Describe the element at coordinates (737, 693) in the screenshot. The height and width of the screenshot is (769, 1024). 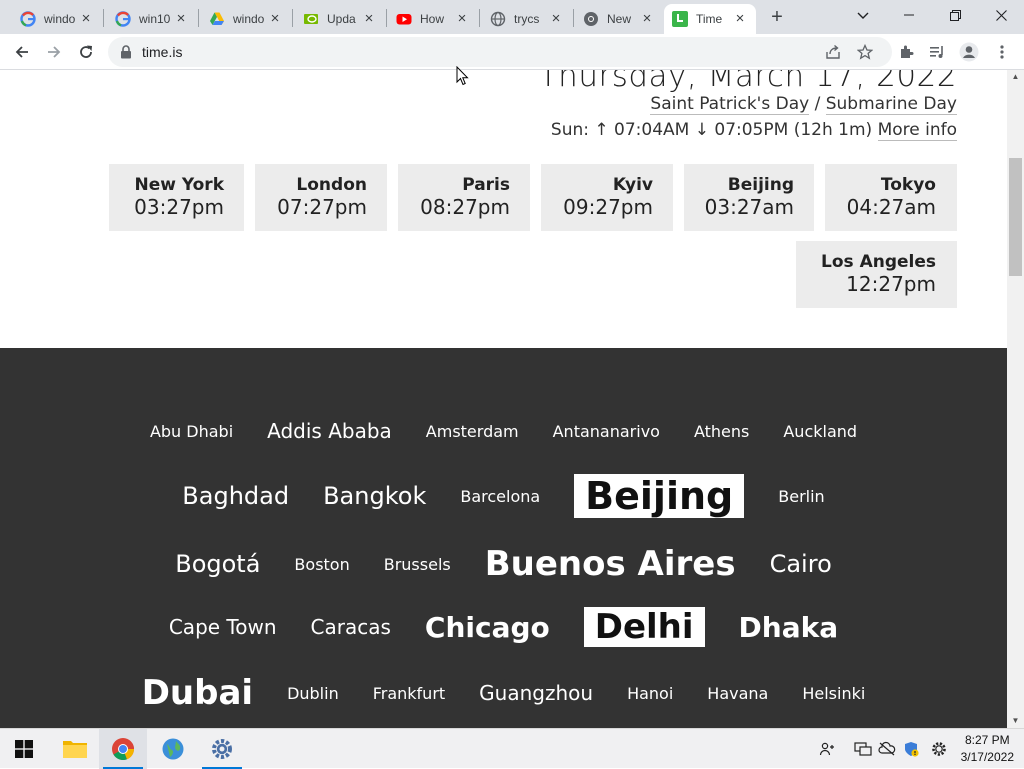
I see `city-link: Havana` at that location.